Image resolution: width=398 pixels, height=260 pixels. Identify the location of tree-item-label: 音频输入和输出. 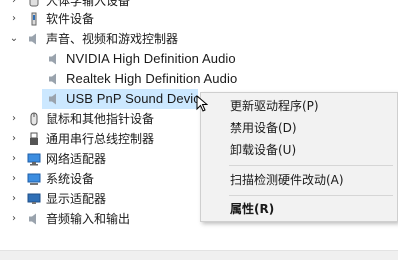
(88, 219).